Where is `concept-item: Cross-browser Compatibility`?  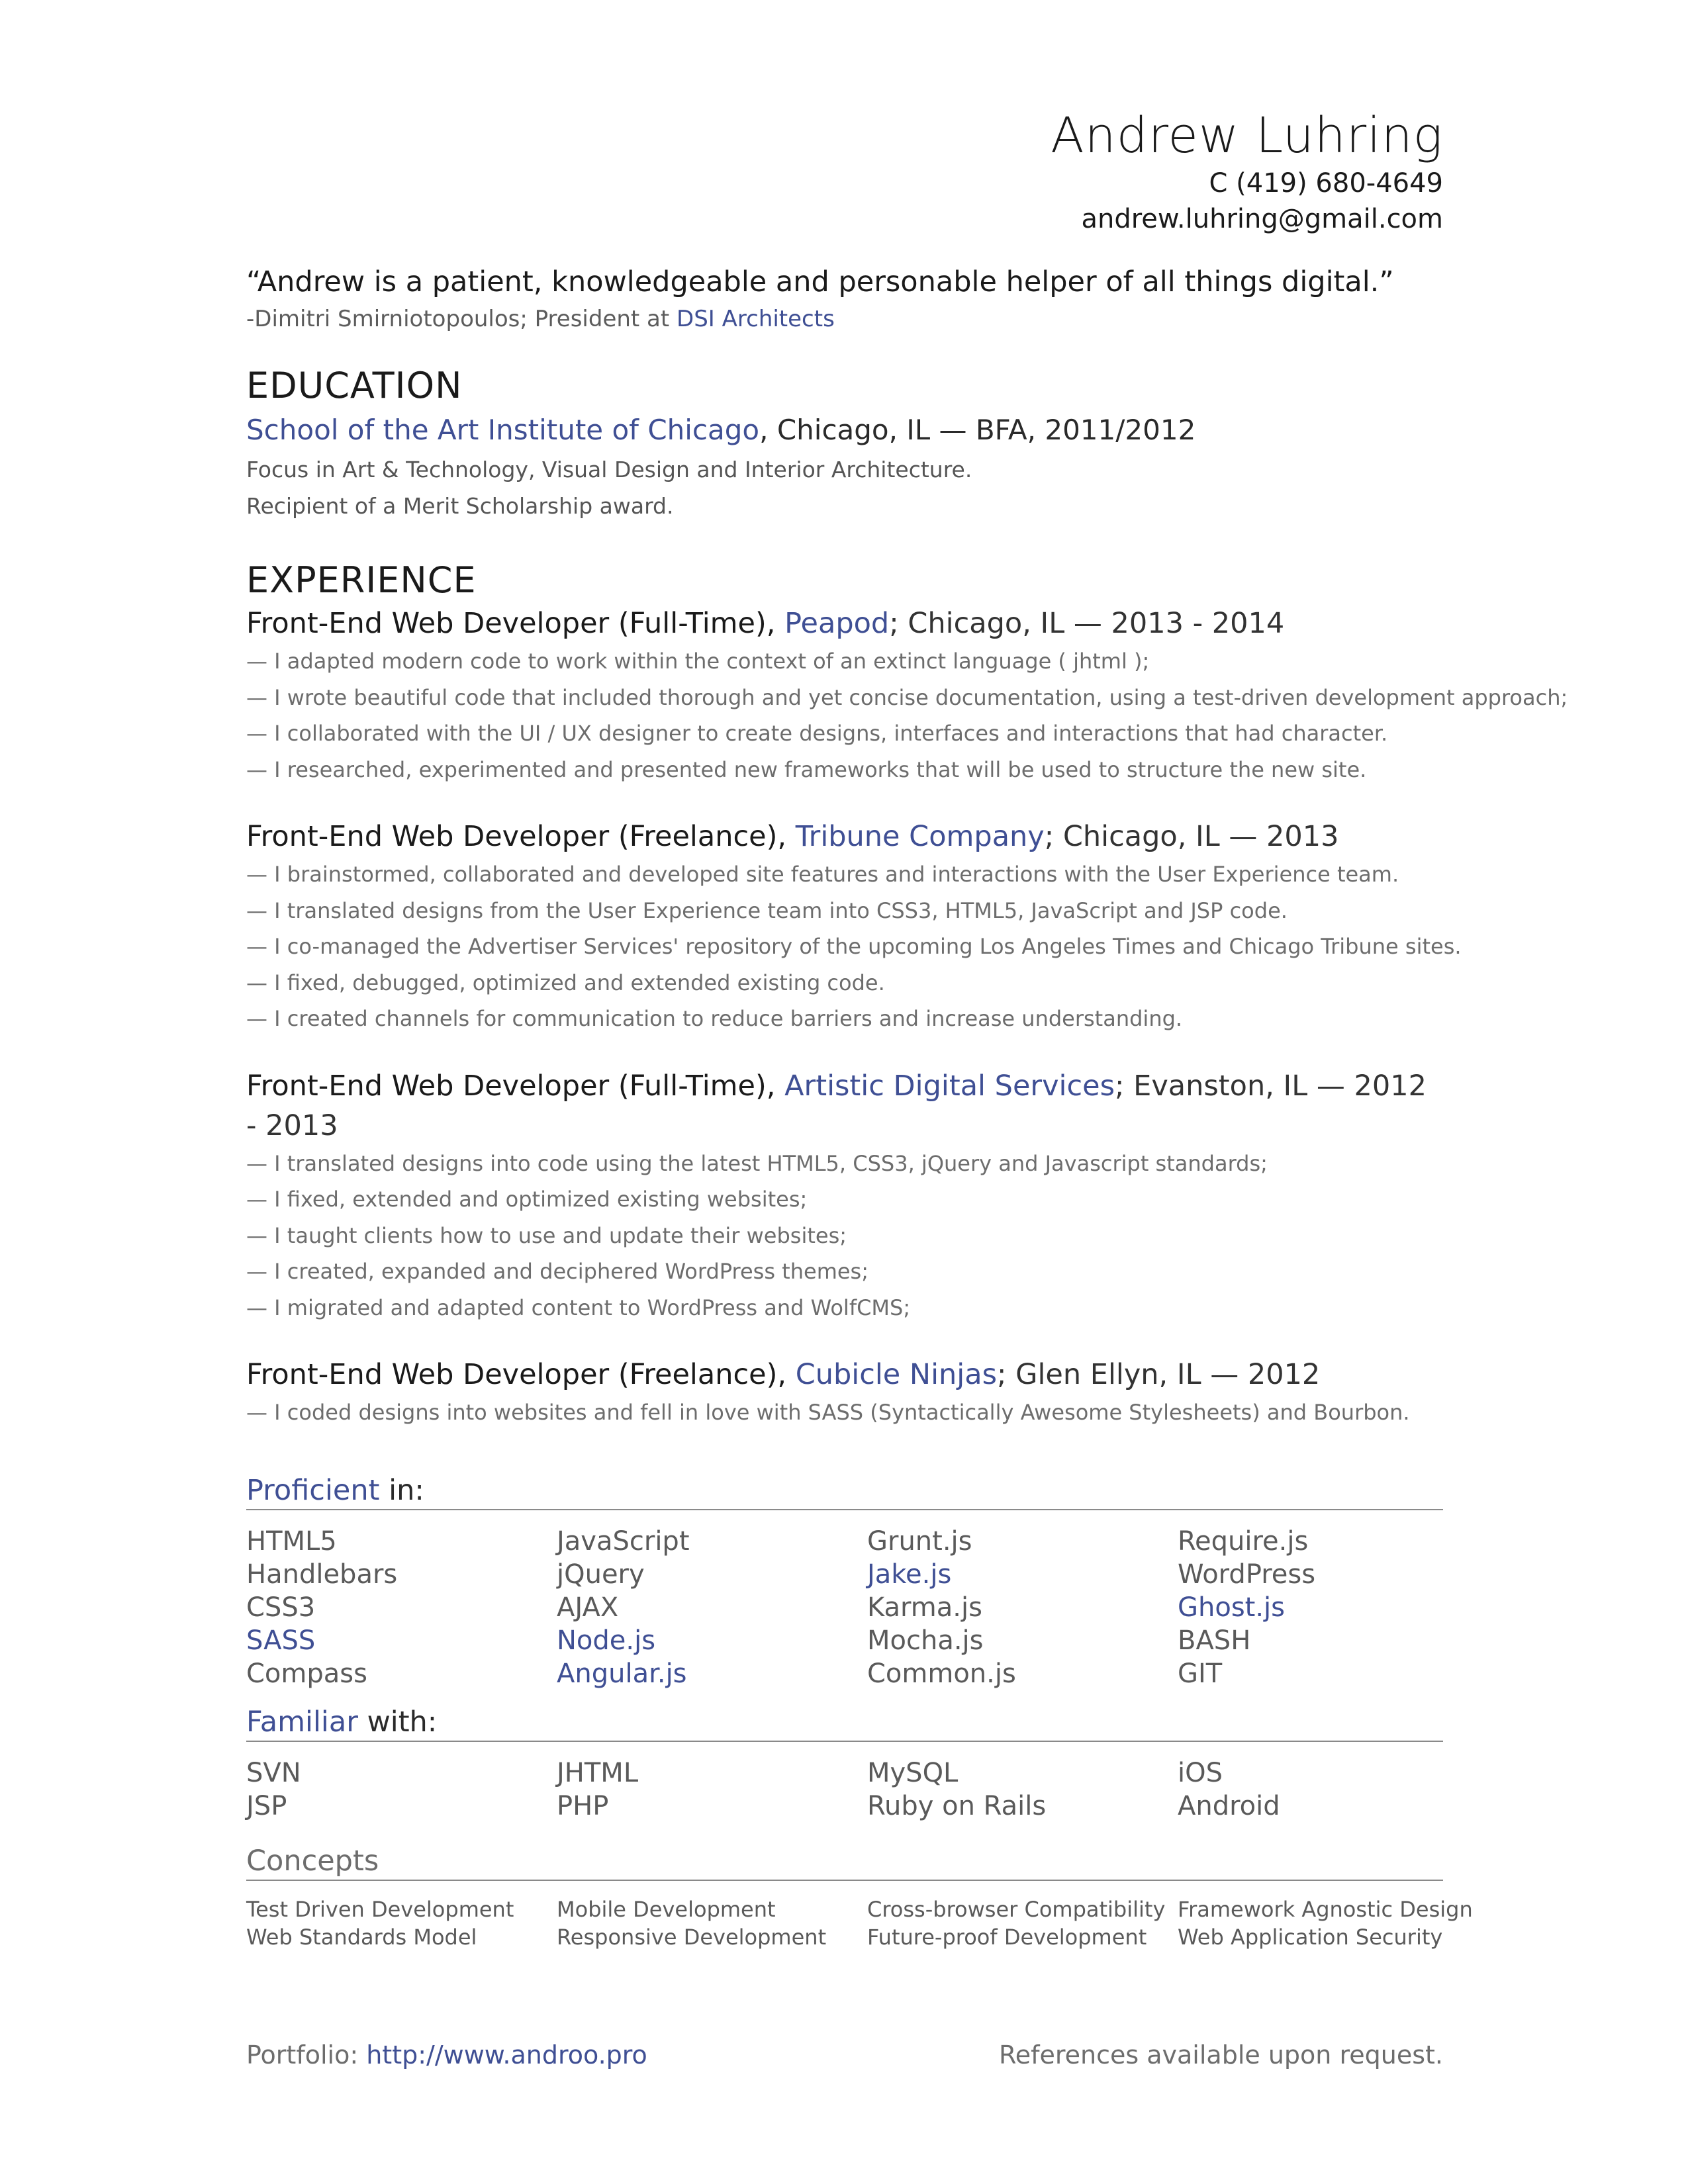 concept-item: Cross-browser Compatibility is located at coordinates (1016, 1909).